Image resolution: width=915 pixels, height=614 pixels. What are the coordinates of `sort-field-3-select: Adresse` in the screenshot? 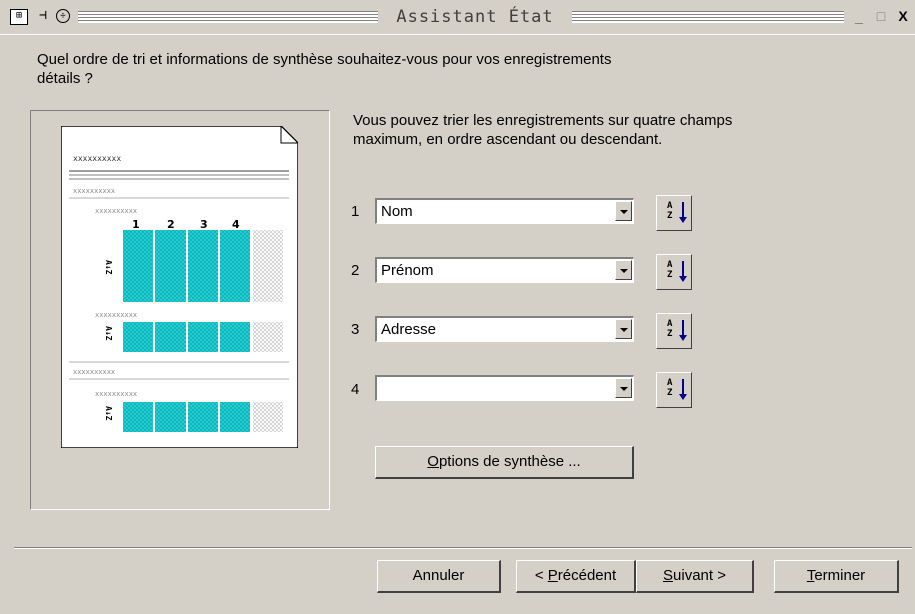 It's located at (504, 329).